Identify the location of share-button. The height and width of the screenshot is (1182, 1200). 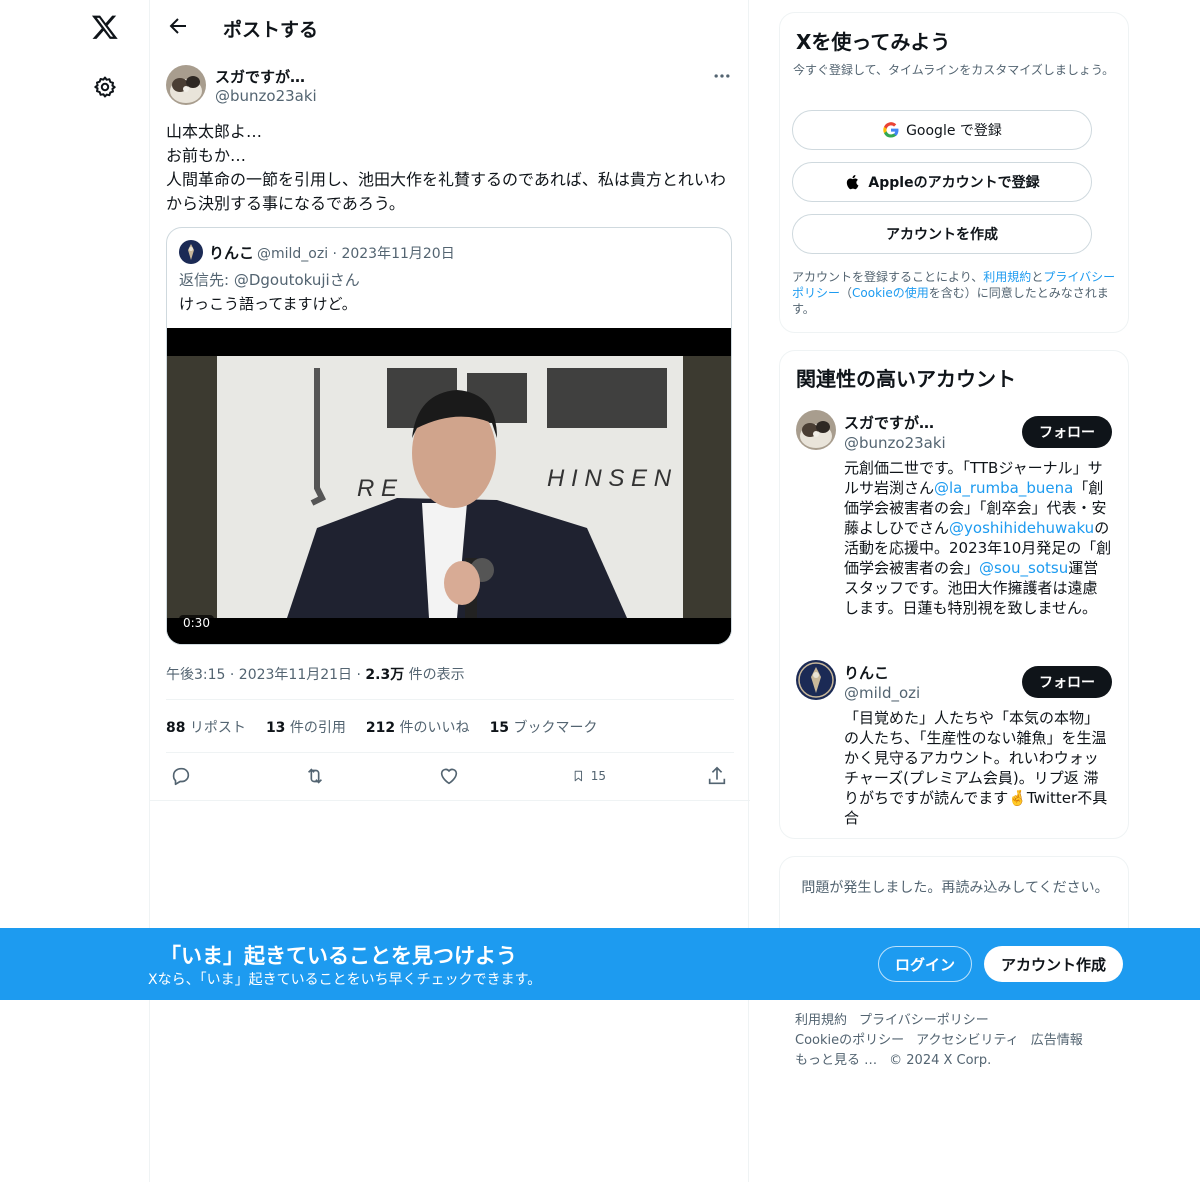
(723, 776).